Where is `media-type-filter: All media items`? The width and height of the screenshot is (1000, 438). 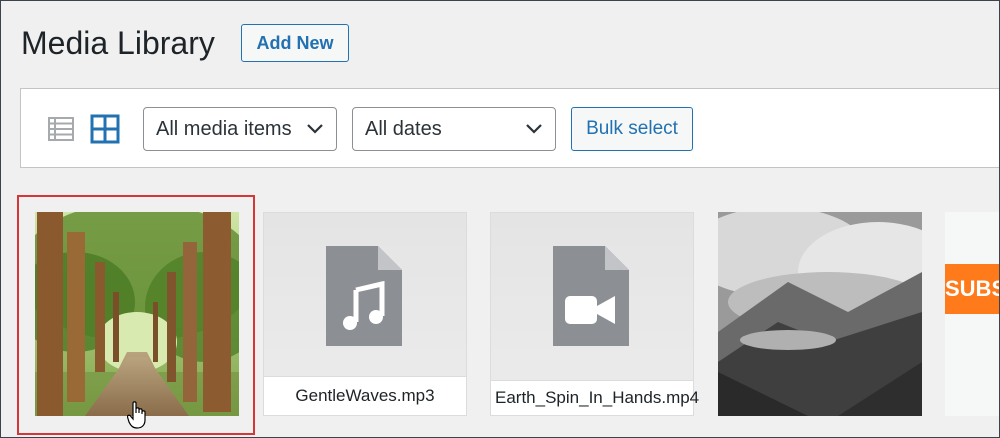
media-type-filter: All media items is located at coordinates (240, 129).